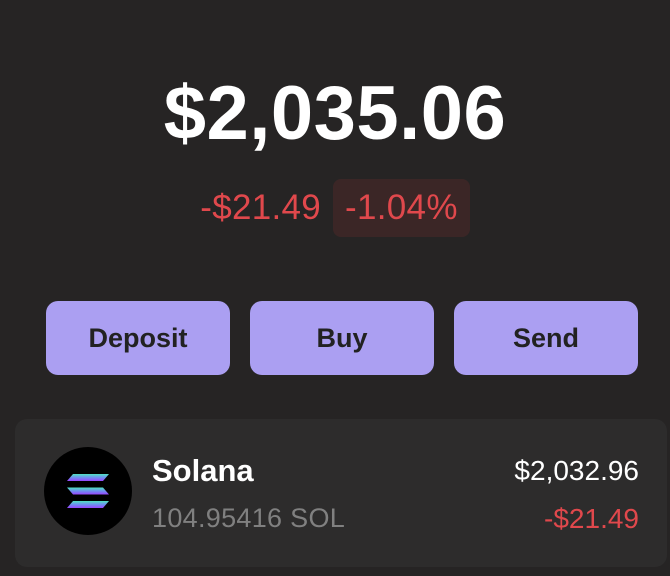 This screenshot has width=670, height=576. I want to click on buy-button: Buy, so click(342, 338).